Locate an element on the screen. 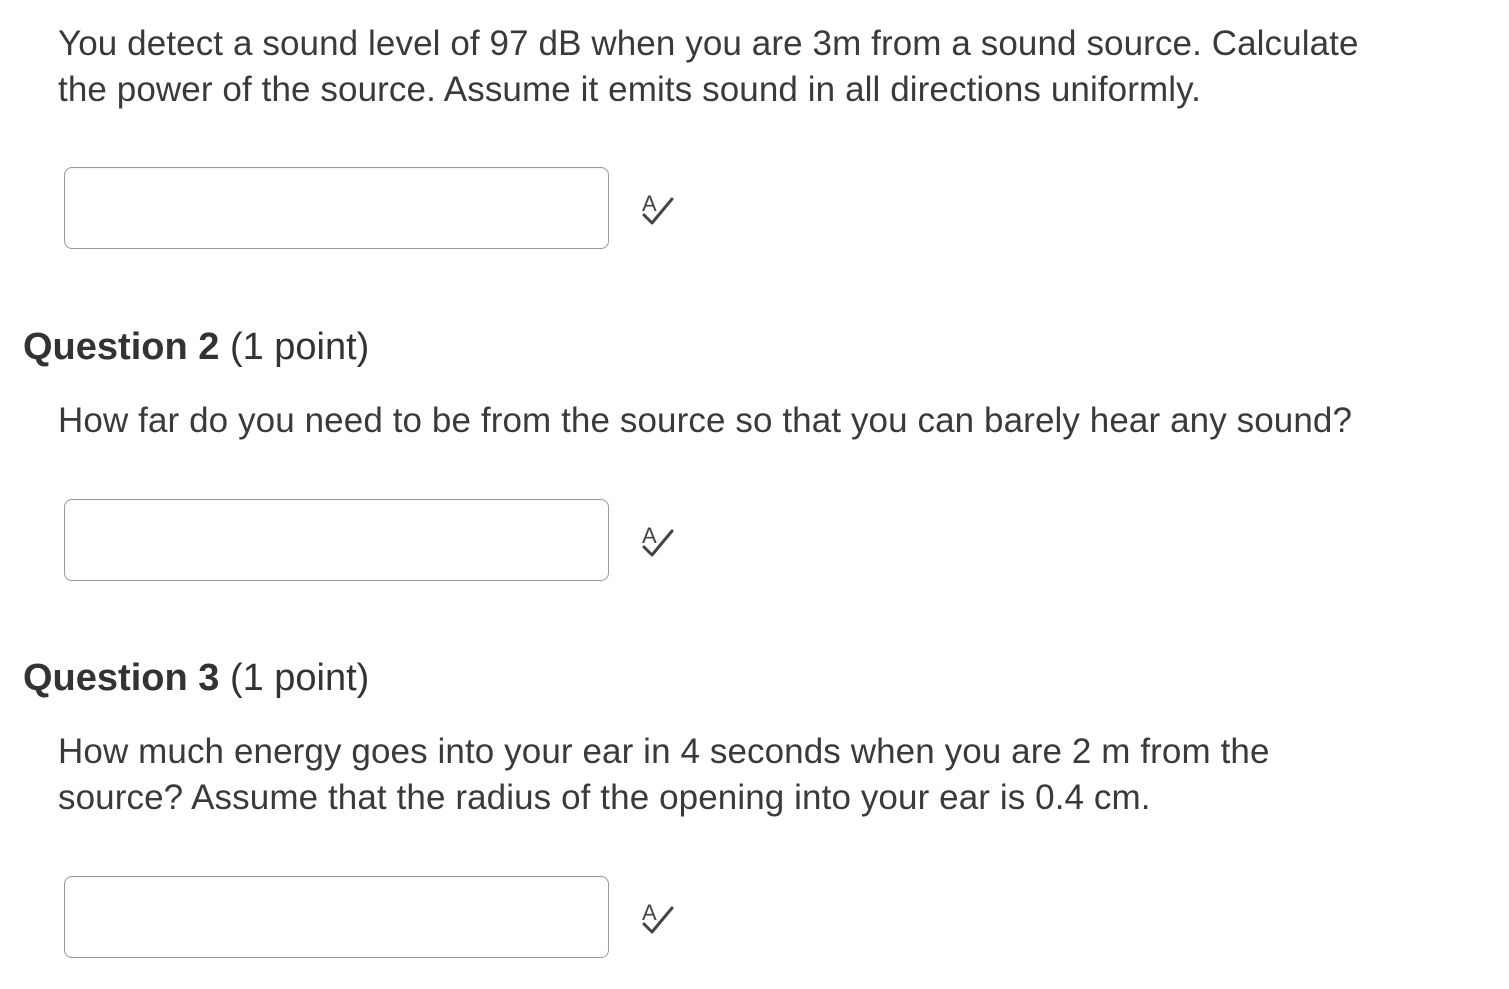  question-2-points: (1 point) is located at coordinates (299, 347).